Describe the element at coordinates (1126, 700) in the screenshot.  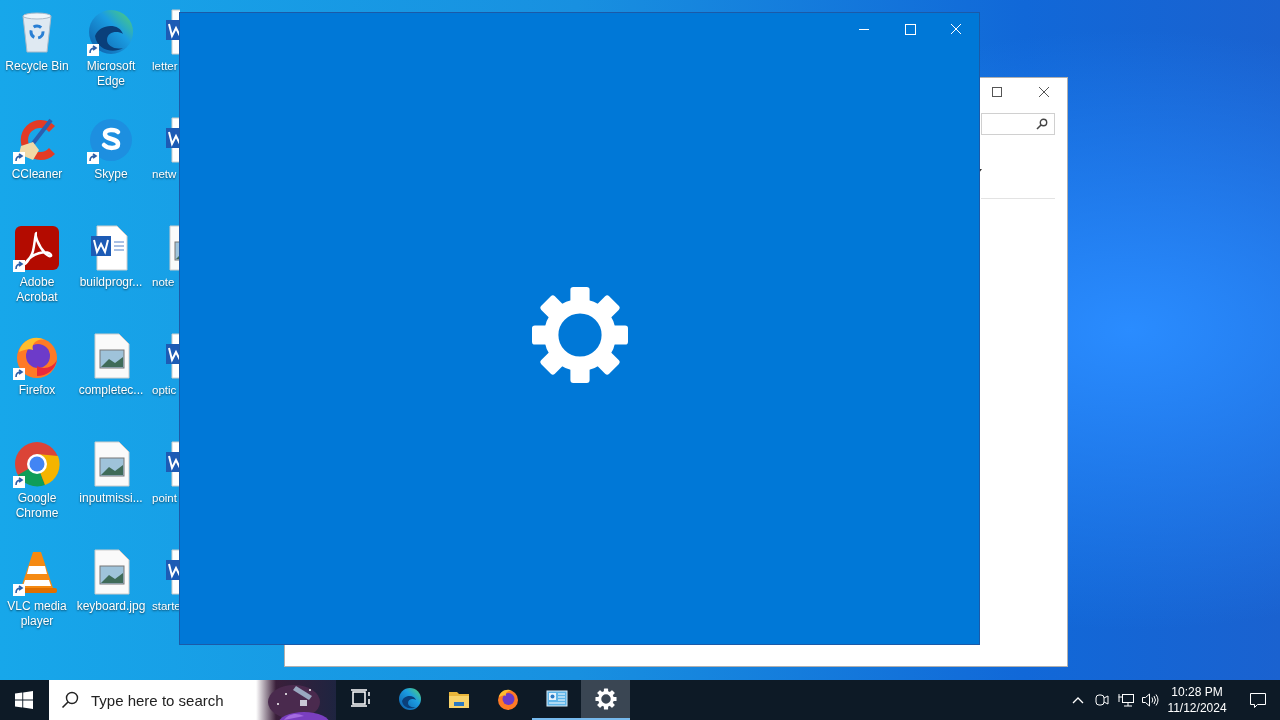
I see `network-icon` at that location.